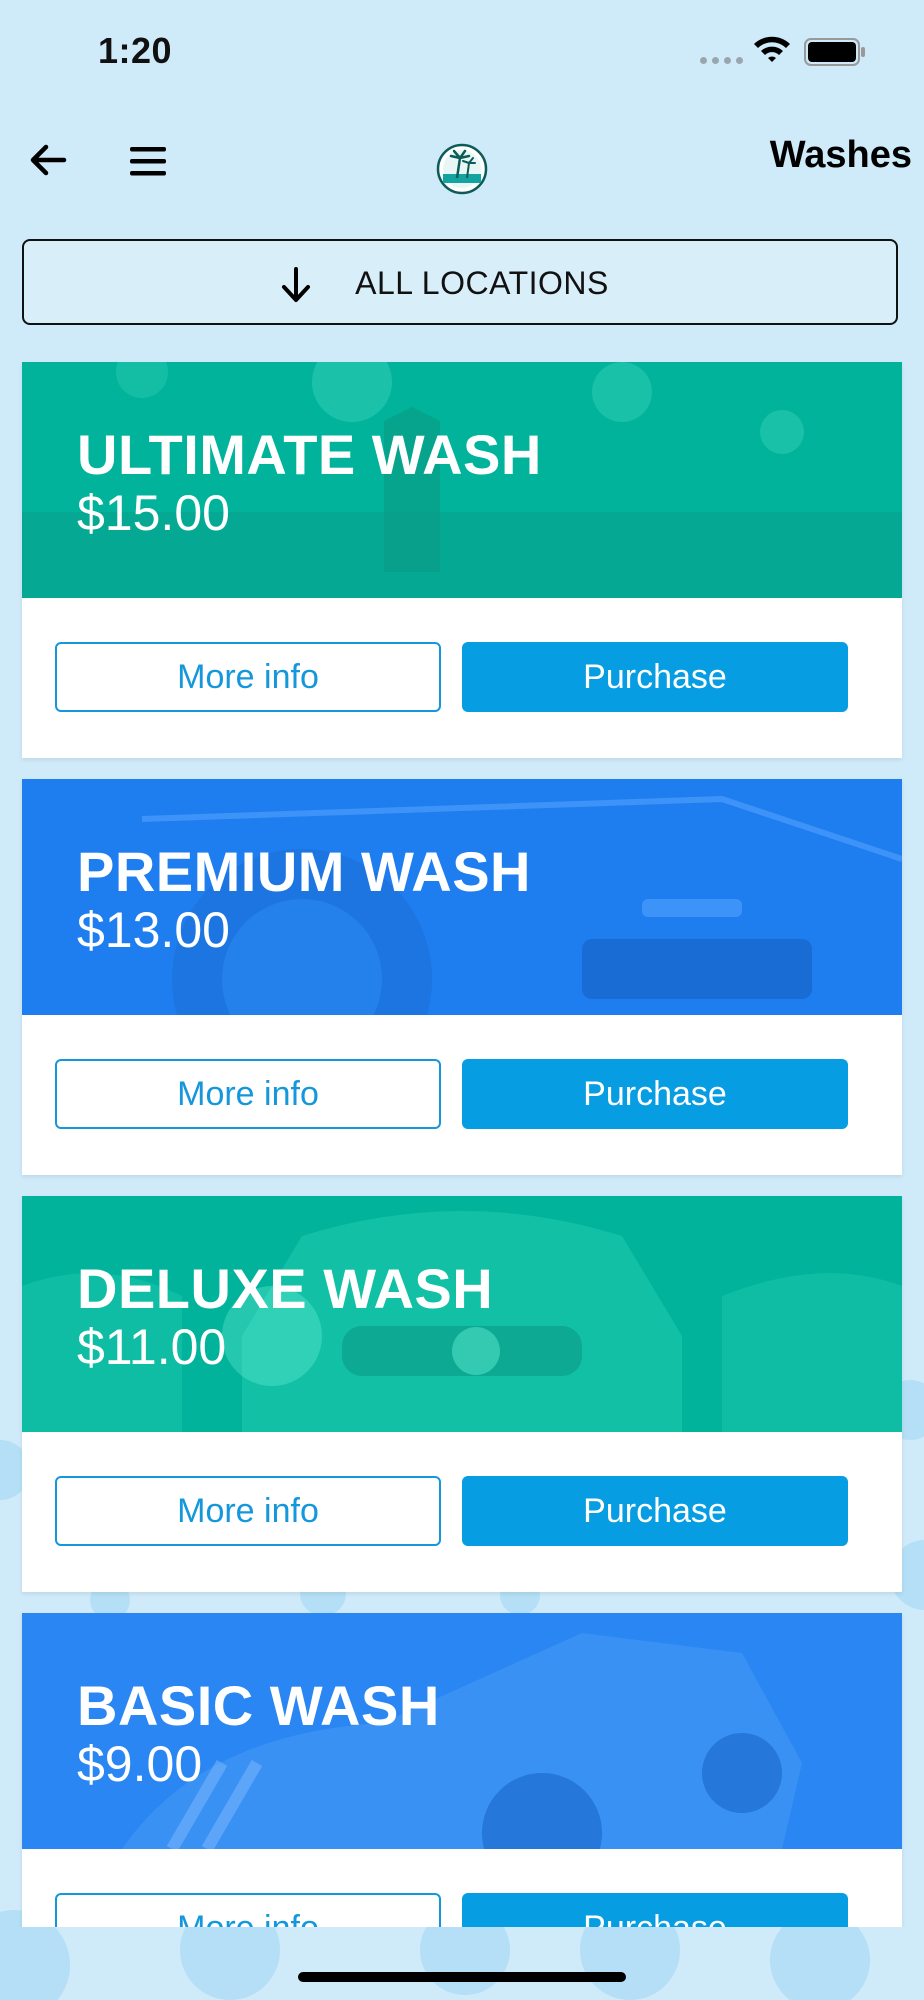  Describe the element at coordinates (285, 1288) in the screenshot. I see `wash-name: DELUXE WASH` at that location.